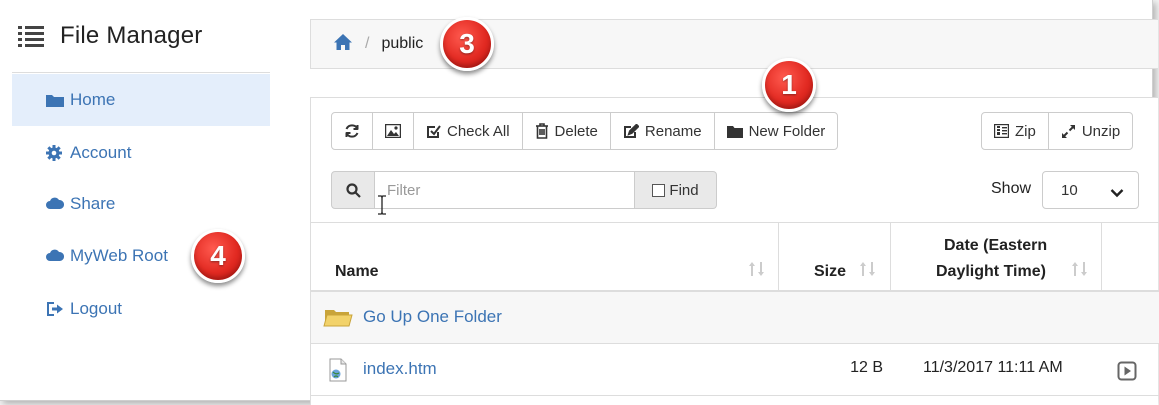  I want to click on rename-label: Rename, so click(673, 131).